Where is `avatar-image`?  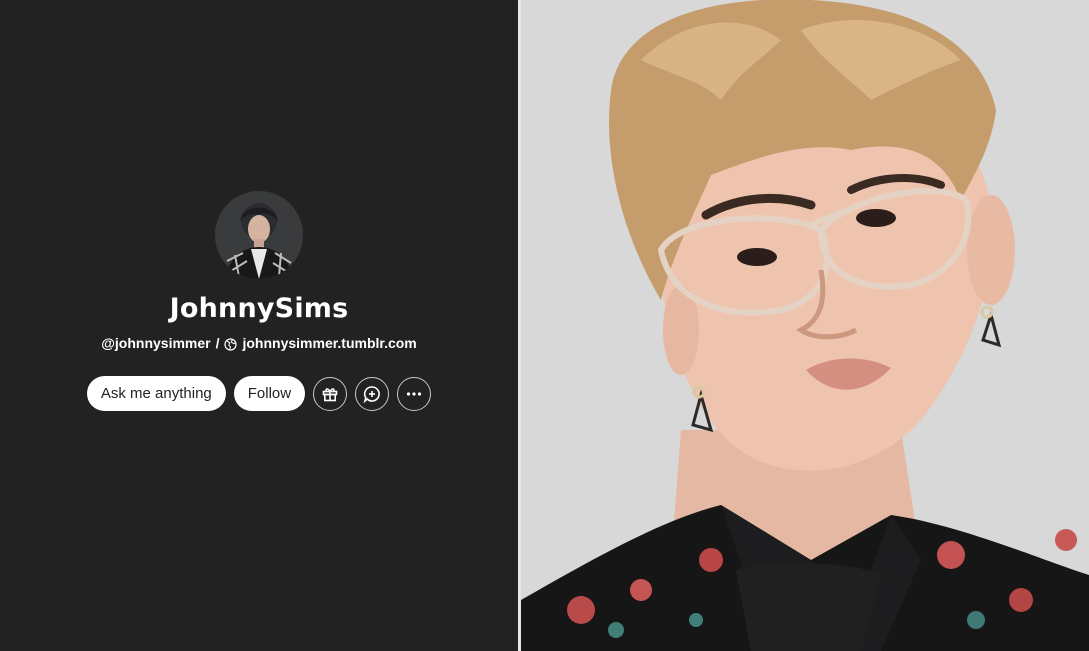
avatar-image is located at coordinates (259, 235).